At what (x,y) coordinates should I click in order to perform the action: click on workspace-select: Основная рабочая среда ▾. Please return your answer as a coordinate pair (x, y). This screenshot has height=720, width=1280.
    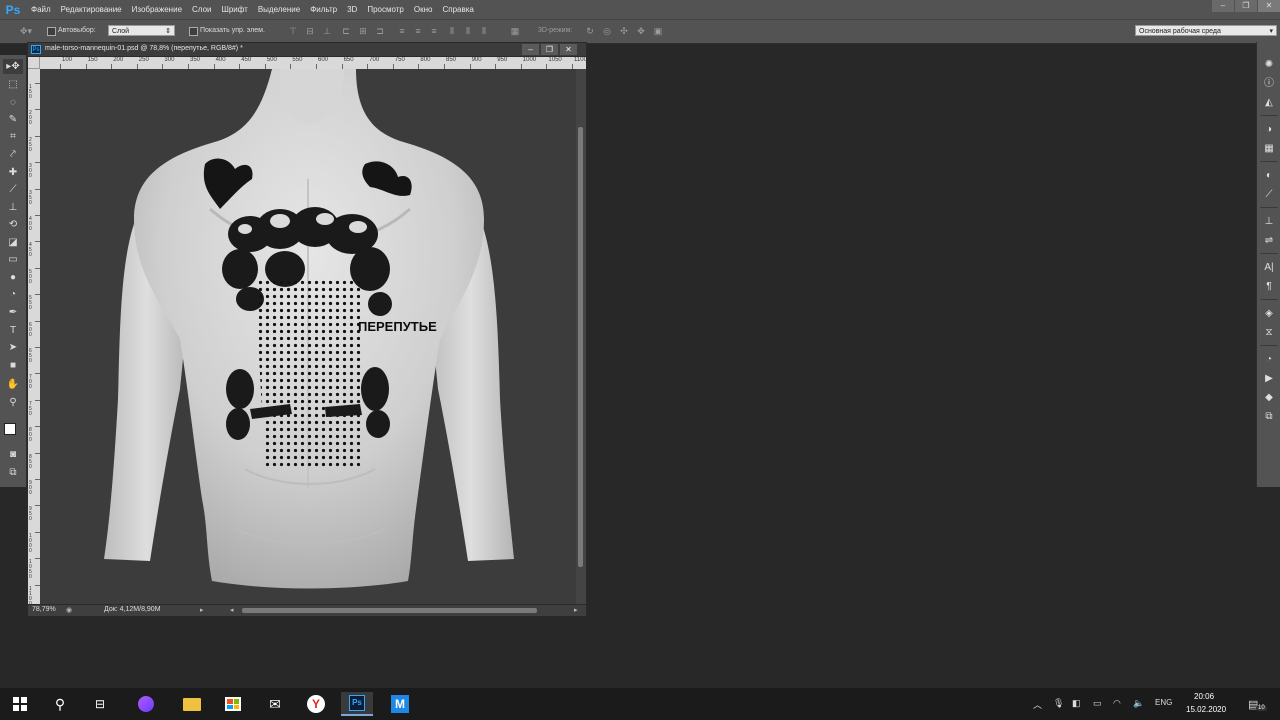
    Looking at the image, I should click on (1206, 30).